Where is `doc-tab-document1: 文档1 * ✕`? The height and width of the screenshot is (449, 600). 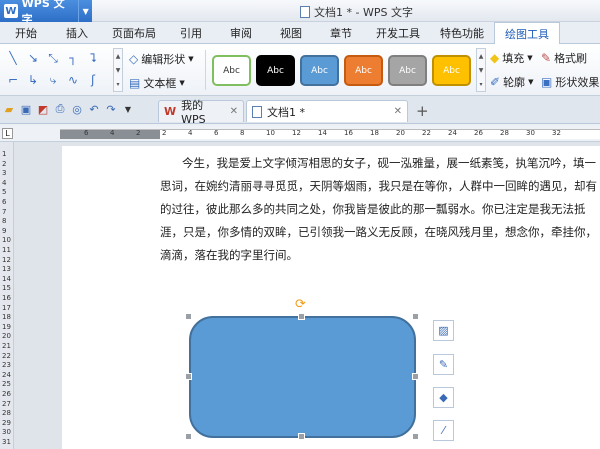 doc-tab-document1: 文档1 * ✕ is located at coordinates (327, 111).